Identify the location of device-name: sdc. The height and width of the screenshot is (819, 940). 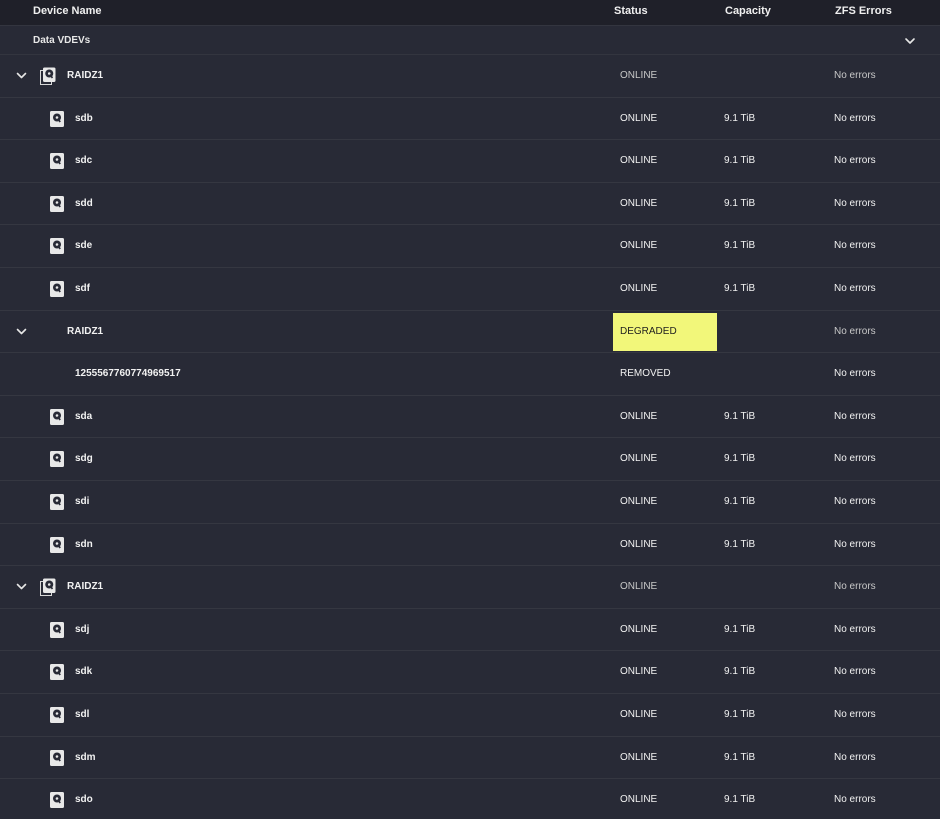
(84, 161).